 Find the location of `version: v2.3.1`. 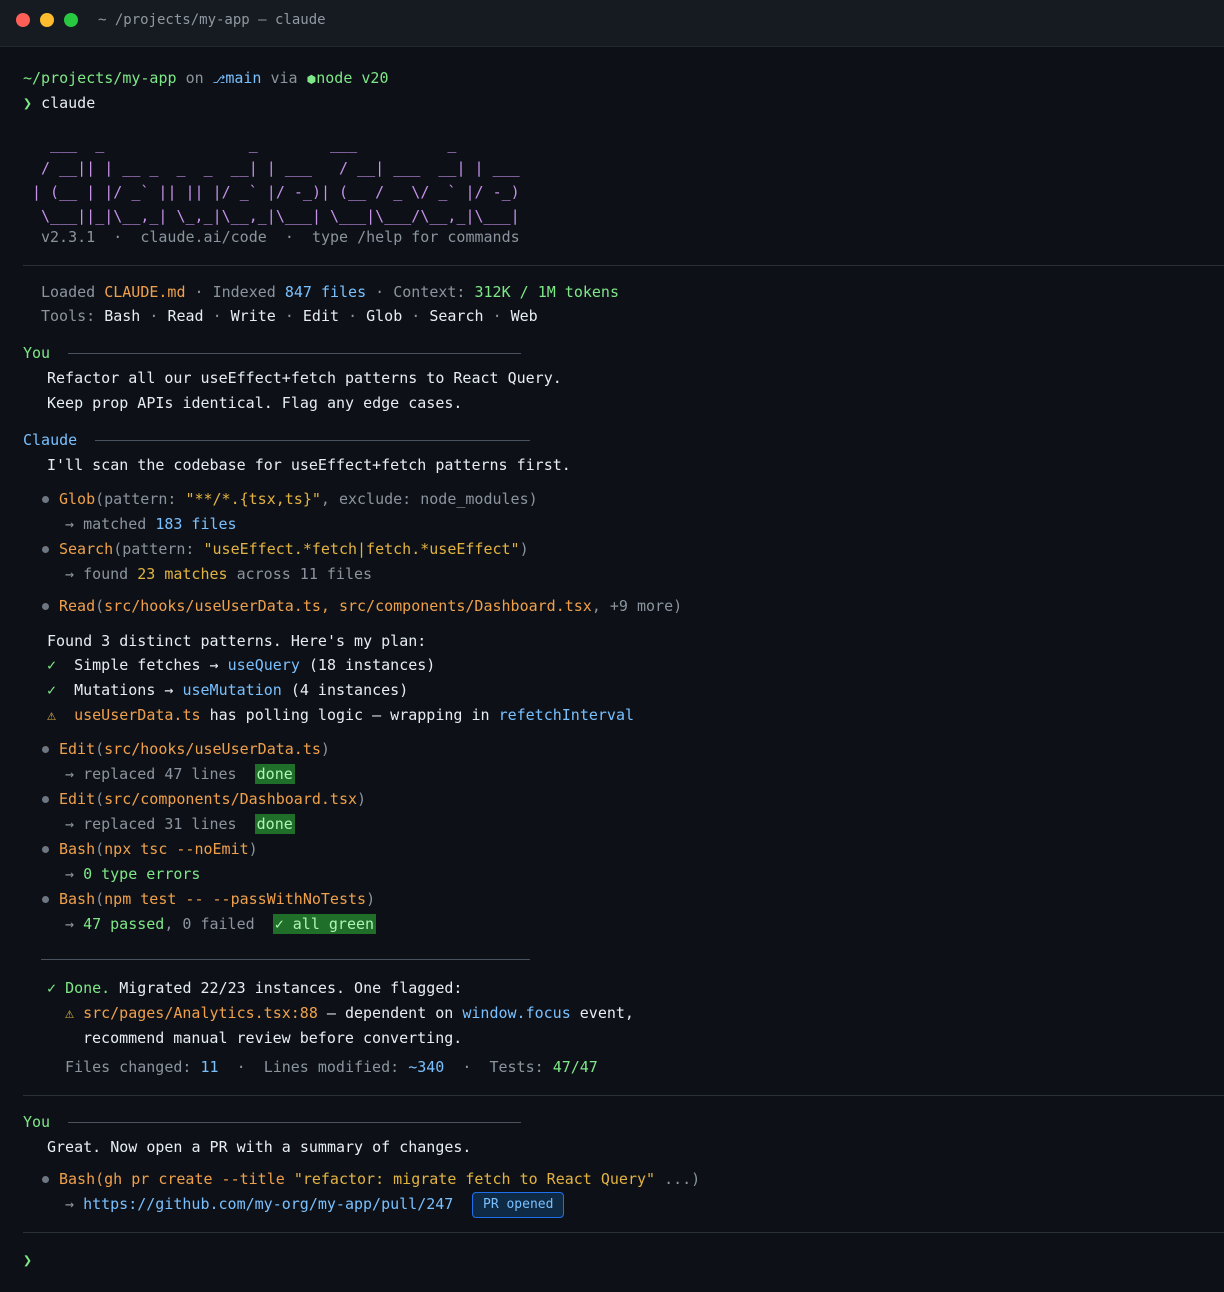

version: v2.3.1 is located at coordinates (68, 237).